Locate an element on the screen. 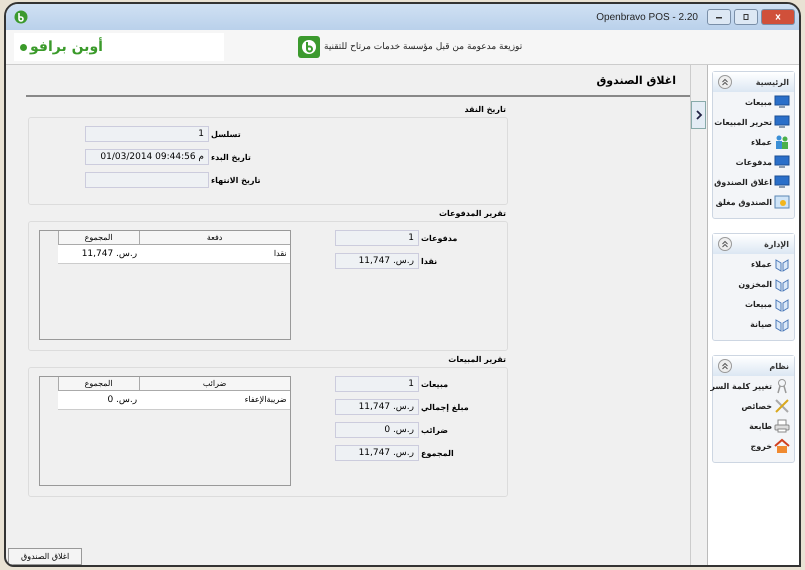 The width and height of the screenshot is (805, 570). sidebar-item: صيانة is located at coordinates (770, 324).